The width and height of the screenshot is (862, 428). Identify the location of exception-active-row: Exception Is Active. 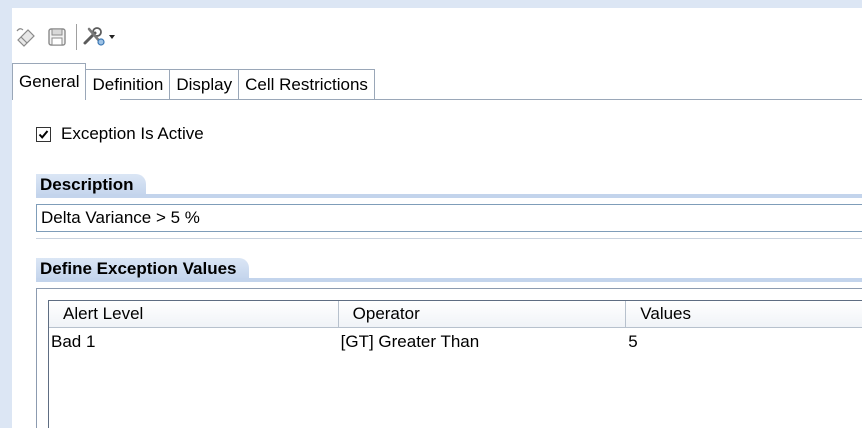
(120, 134).